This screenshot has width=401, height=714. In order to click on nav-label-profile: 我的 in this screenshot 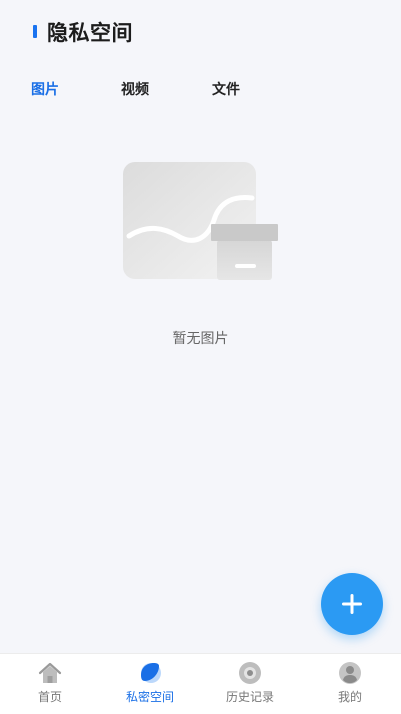, I will do `click(349, 697)`.